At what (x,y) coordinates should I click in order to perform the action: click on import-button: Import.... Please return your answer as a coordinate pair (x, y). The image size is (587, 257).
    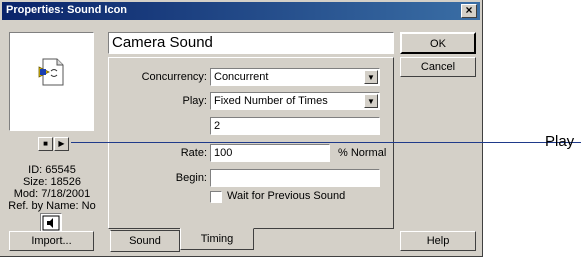
    Looking at the image, I should click on (51, 241).